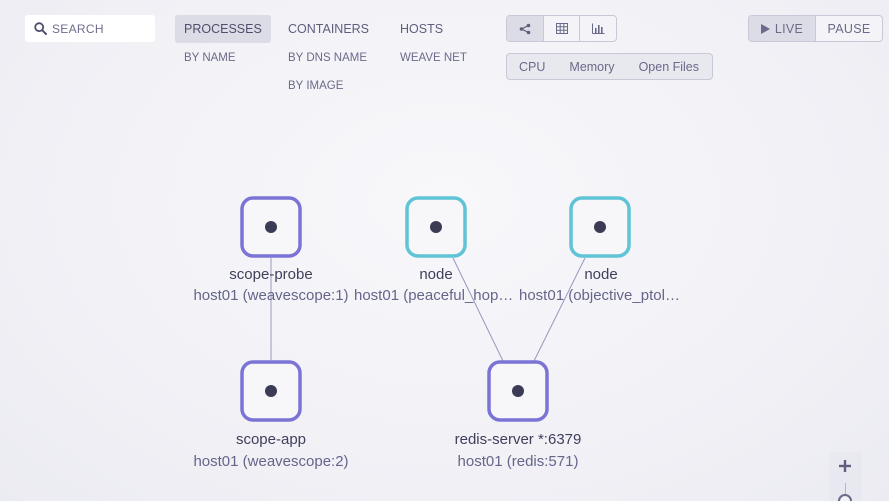 The height and width of the screenshot is (501, 889). I want to click on topology-containers-by-image: BY IMAGE, so click(315, 86).